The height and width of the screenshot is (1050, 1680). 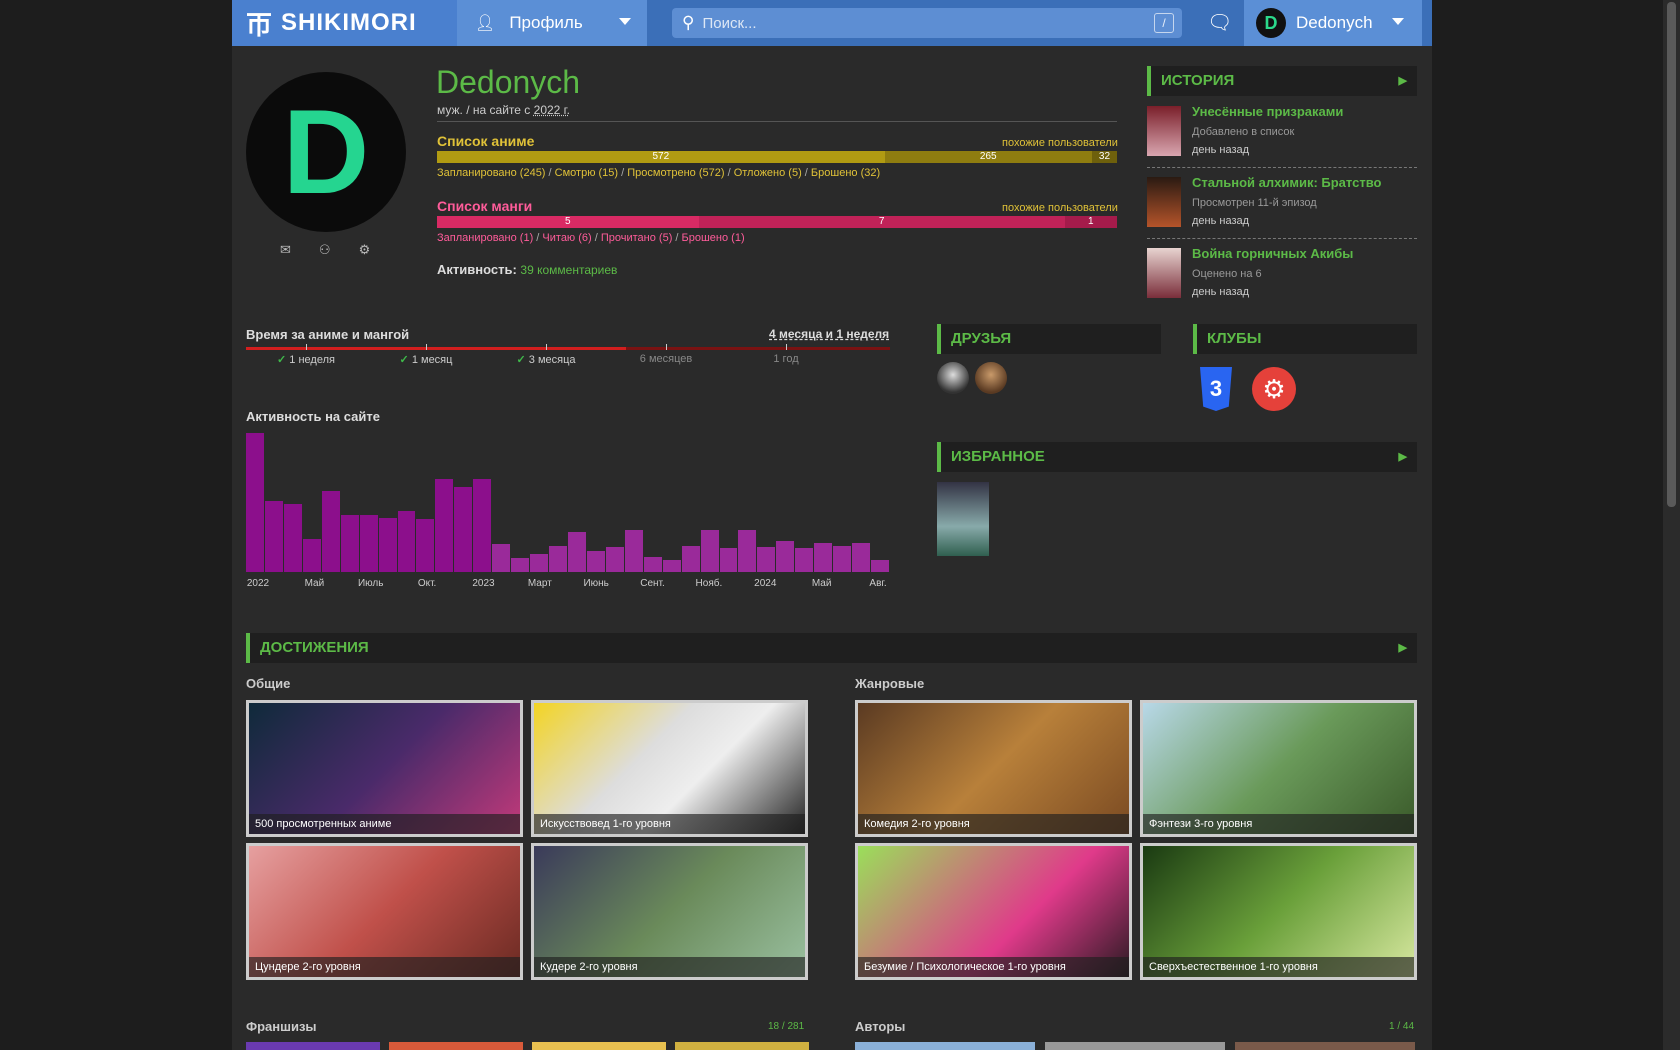 What do you see at coordinates (1254, 203) in the screenshot?
I see `history-item-status: Просмотрен 11-й эпизод` at bounding box center [1254, 203].